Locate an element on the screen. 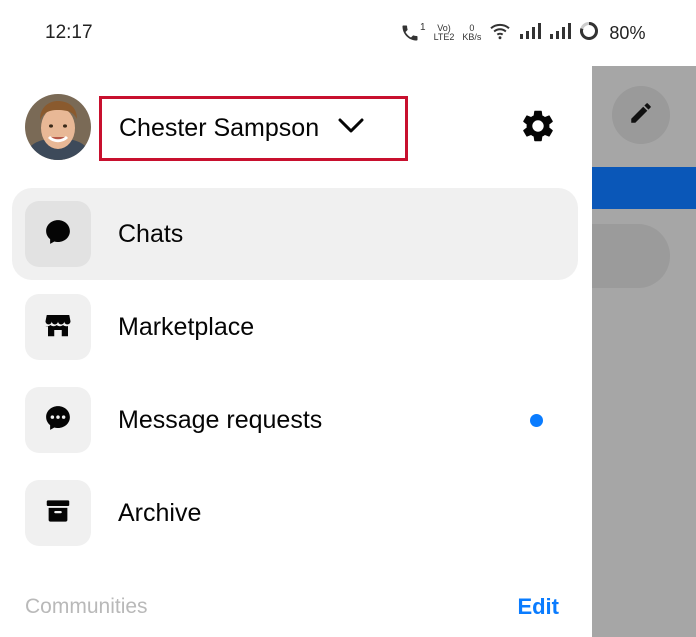 The image size is (696, 637). battery-percent: 80% is located at coordinates (627, 32).